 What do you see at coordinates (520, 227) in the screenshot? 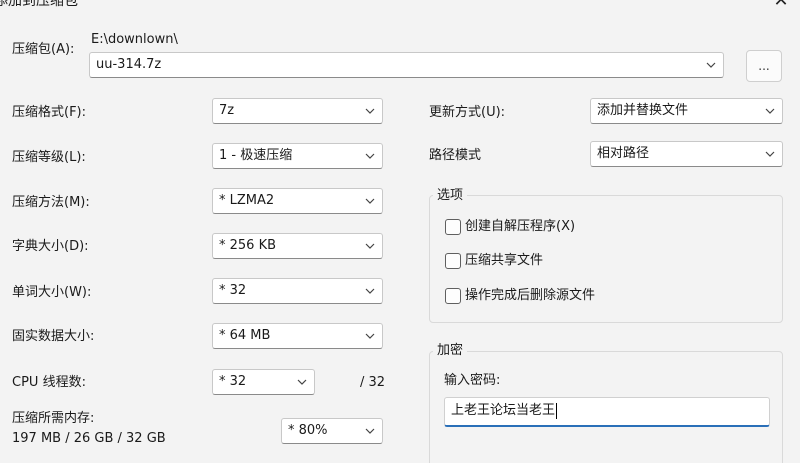
I see `sfx-label: 创建自解压程序(X)` at bounding box center [520, 227].